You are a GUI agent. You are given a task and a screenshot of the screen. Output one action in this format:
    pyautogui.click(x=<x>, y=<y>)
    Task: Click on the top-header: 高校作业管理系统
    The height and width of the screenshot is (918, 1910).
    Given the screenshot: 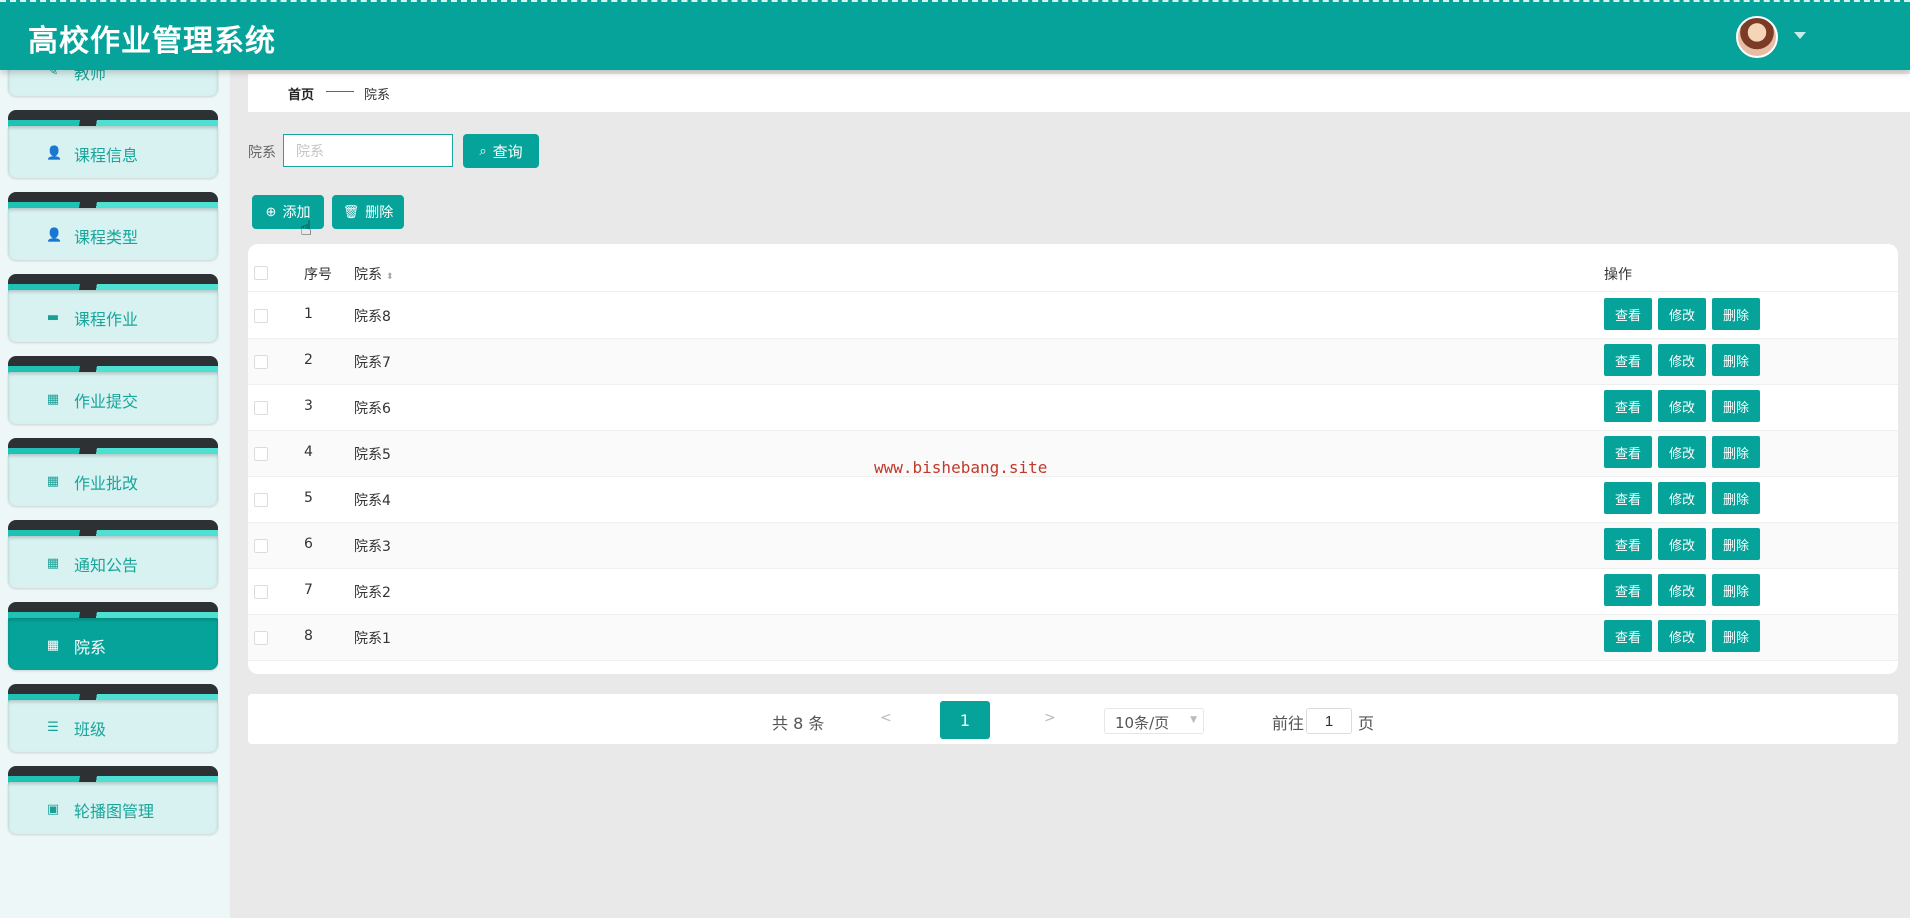 What is the action you would take?
    pyautogui.click(x=955, y=35)
    